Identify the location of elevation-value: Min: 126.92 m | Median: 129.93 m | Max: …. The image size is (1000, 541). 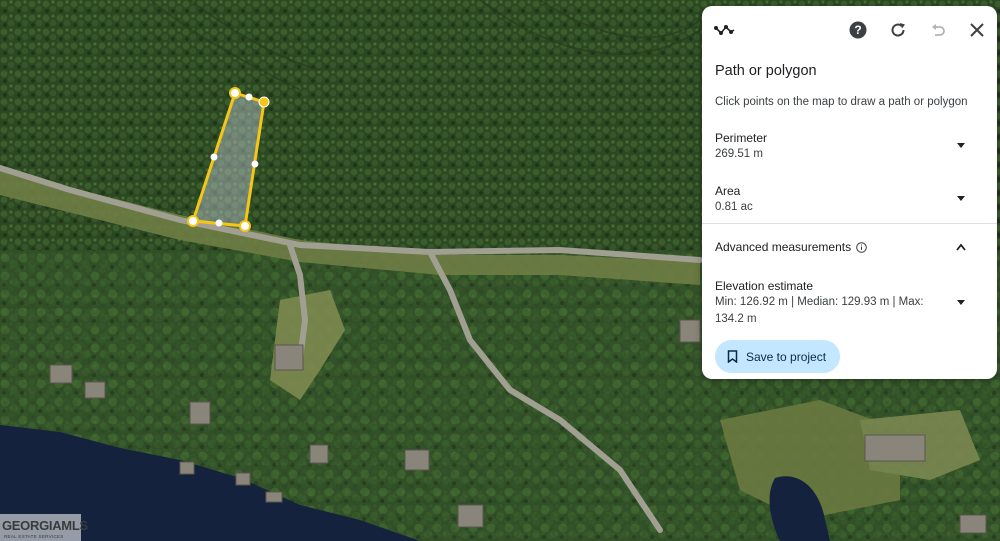
(819, 310).